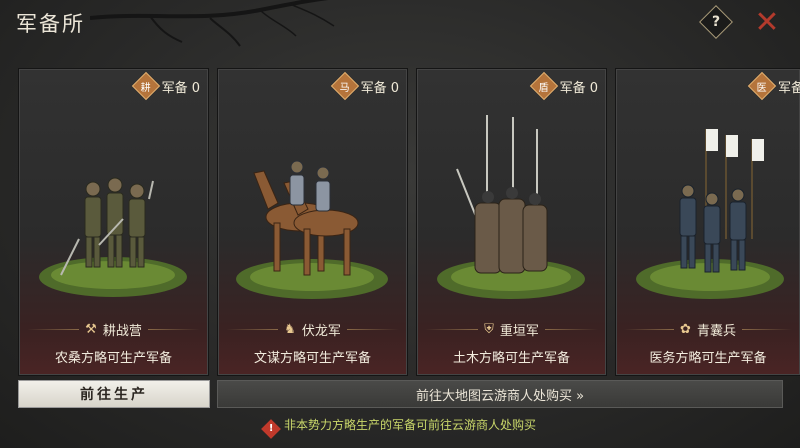 The width and height of the screenshot is (800, 448). I want to click on unit-name-divider: ♞ 伏龙军, so click(313, 330).